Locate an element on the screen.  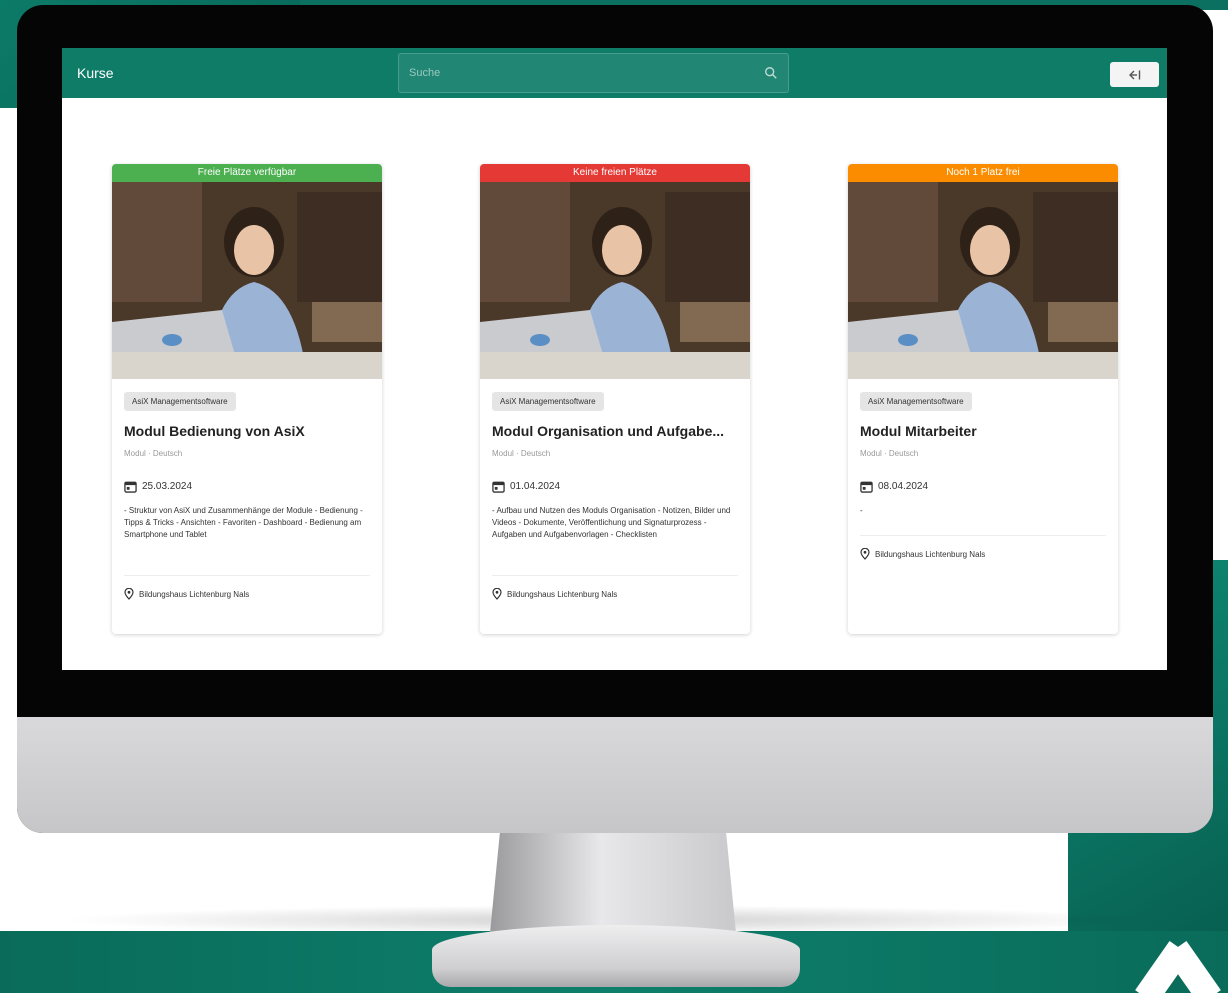
course-date: 01.04.2024 is located at coordinates (535, 486).